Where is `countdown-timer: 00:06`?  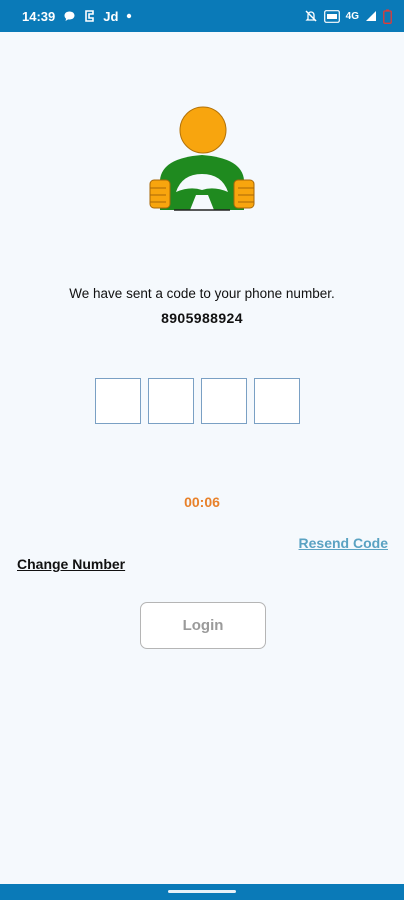 countdown-timer: 00:06 is located at coordinates (202, 502).